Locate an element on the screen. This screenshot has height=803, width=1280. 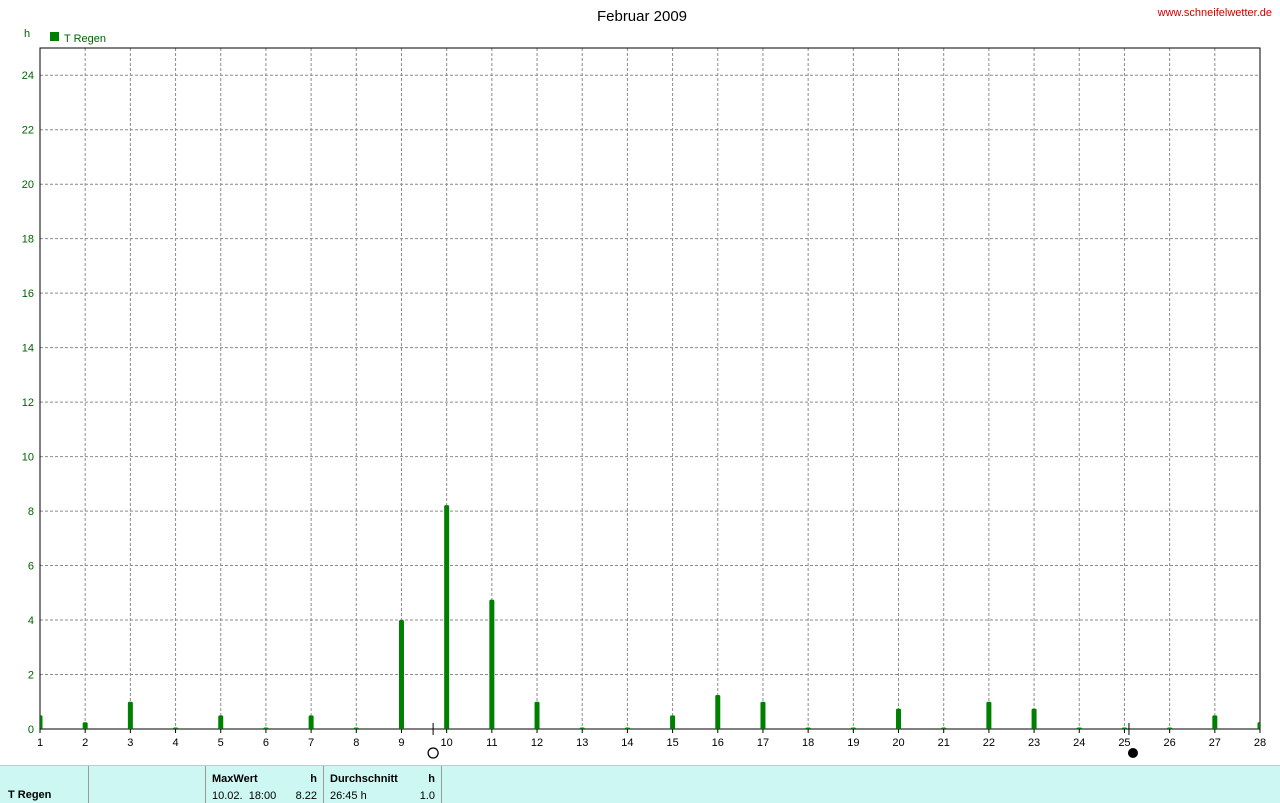
max-datetime: 10.02. 18:00 is located at coordinates (244, 796).